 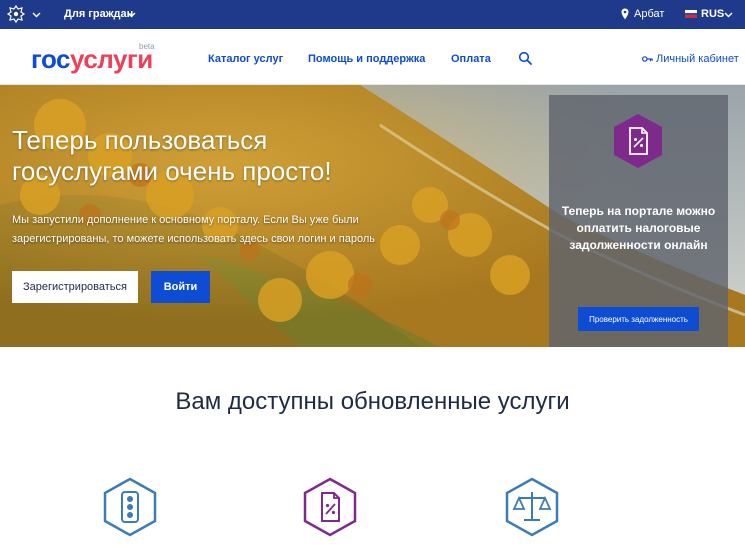 I want to click on top-bar: Для граждан Арбат RUS, so click(x=372, y=14).